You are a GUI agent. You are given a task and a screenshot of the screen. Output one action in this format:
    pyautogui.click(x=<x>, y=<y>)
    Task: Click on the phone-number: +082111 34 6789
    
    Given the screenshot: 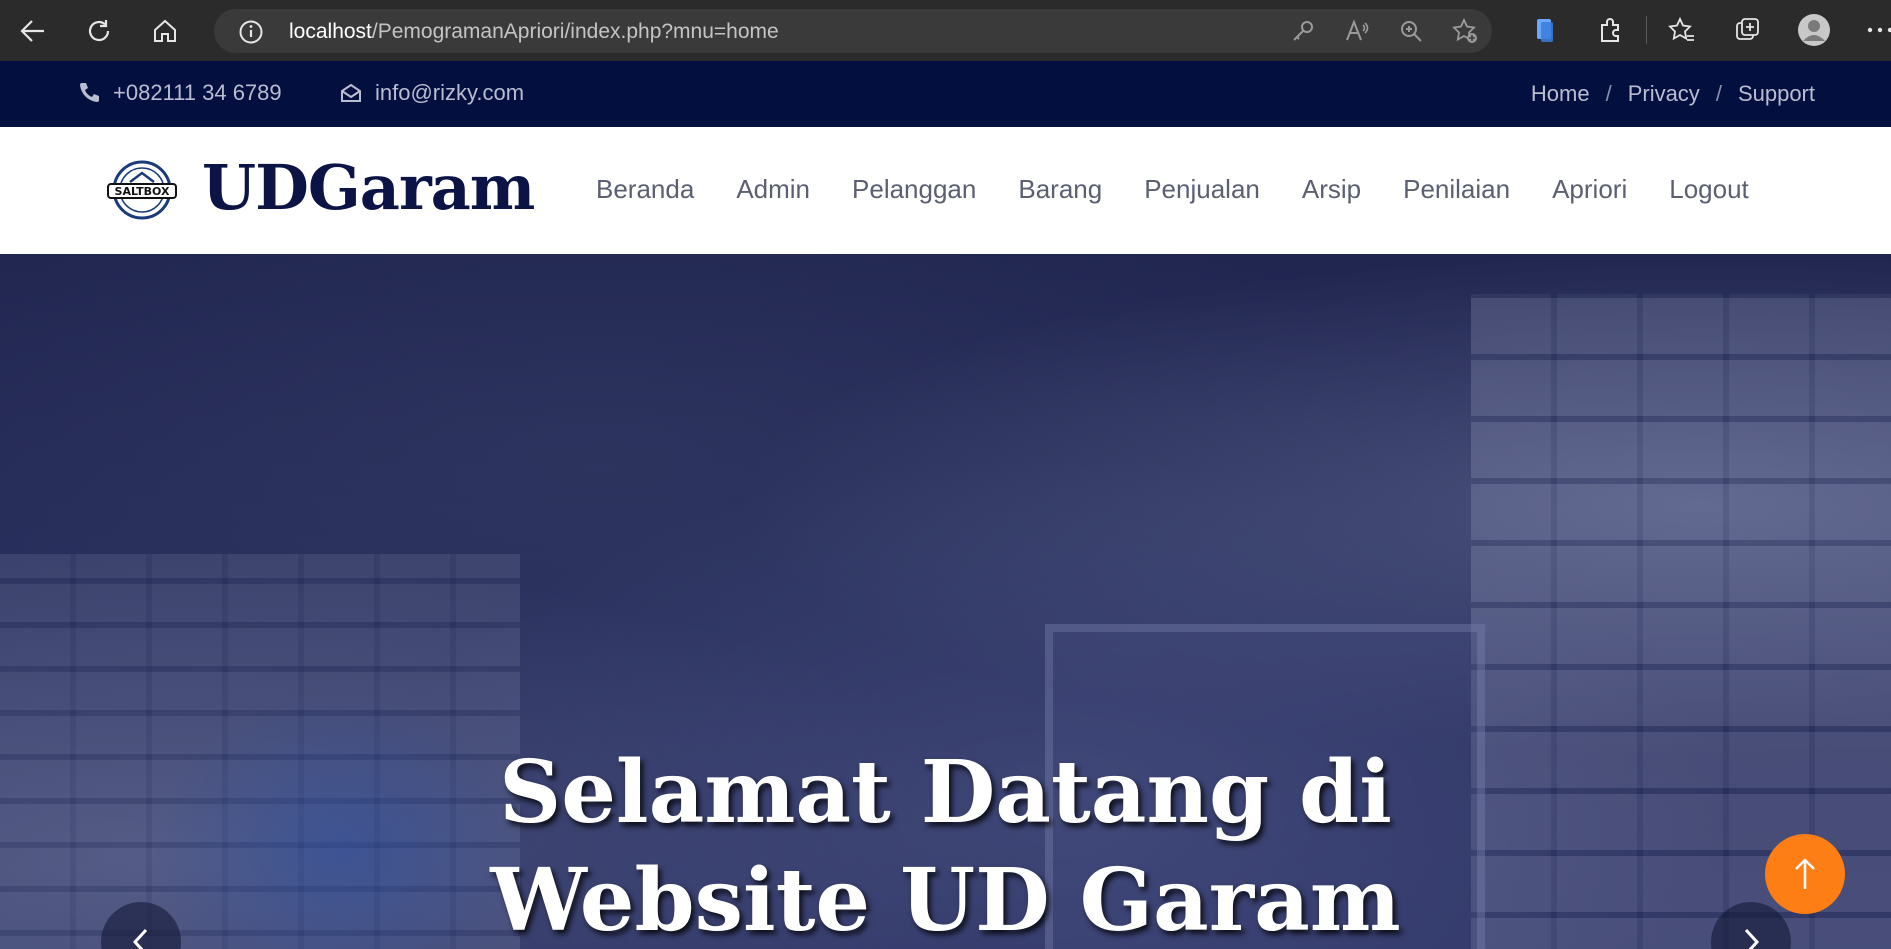 What is the action you would take?
    pyautogui.click(x=197, y=92)
    